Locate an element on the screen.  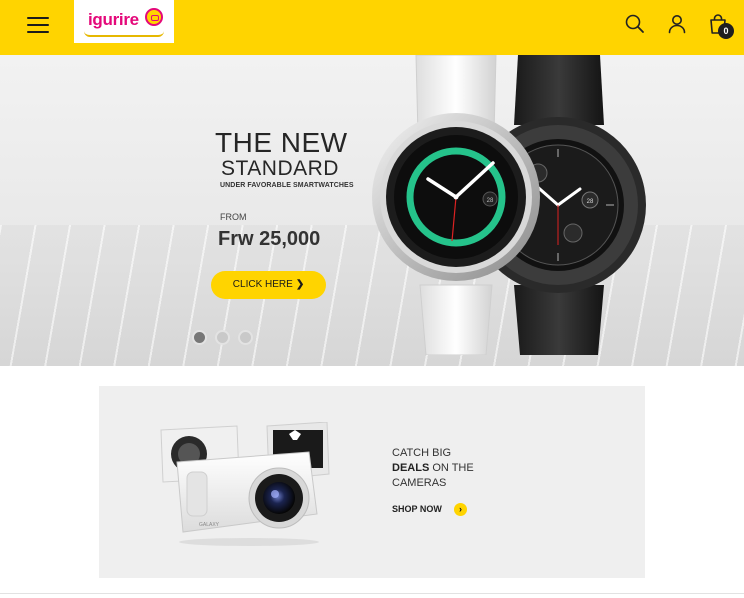
search-icon is located at coordinates (635, 24).